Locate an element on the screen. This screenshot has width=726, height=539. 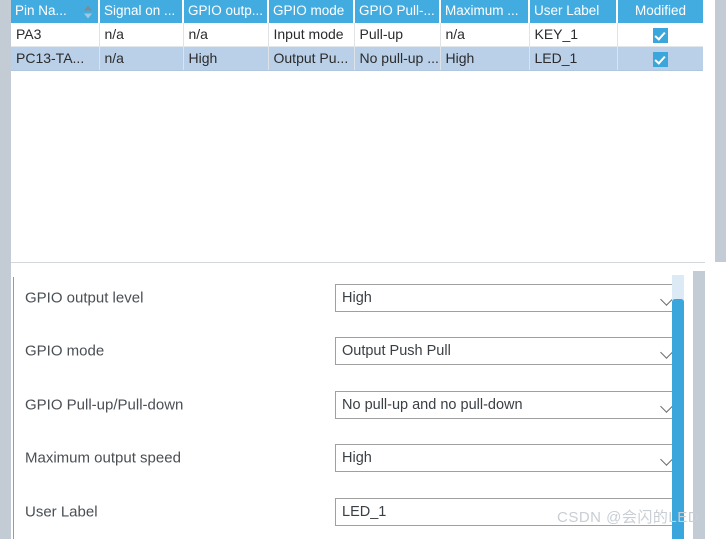
column-header-7: Modified is located at coordinates (660, 11).